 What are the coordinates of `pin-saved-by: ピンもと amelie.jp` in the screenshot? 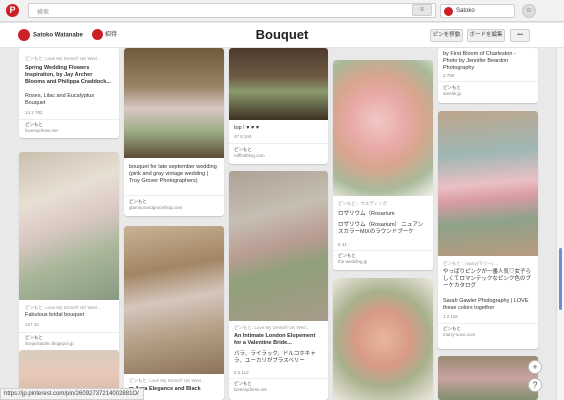 It's located at (452, 91).